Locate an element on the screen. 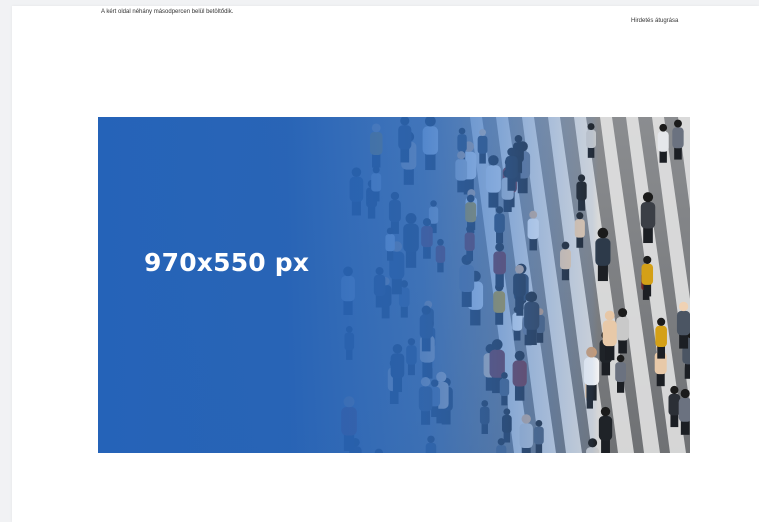  ad-size-label: 970x550 px is located at coordinates (227, 262).